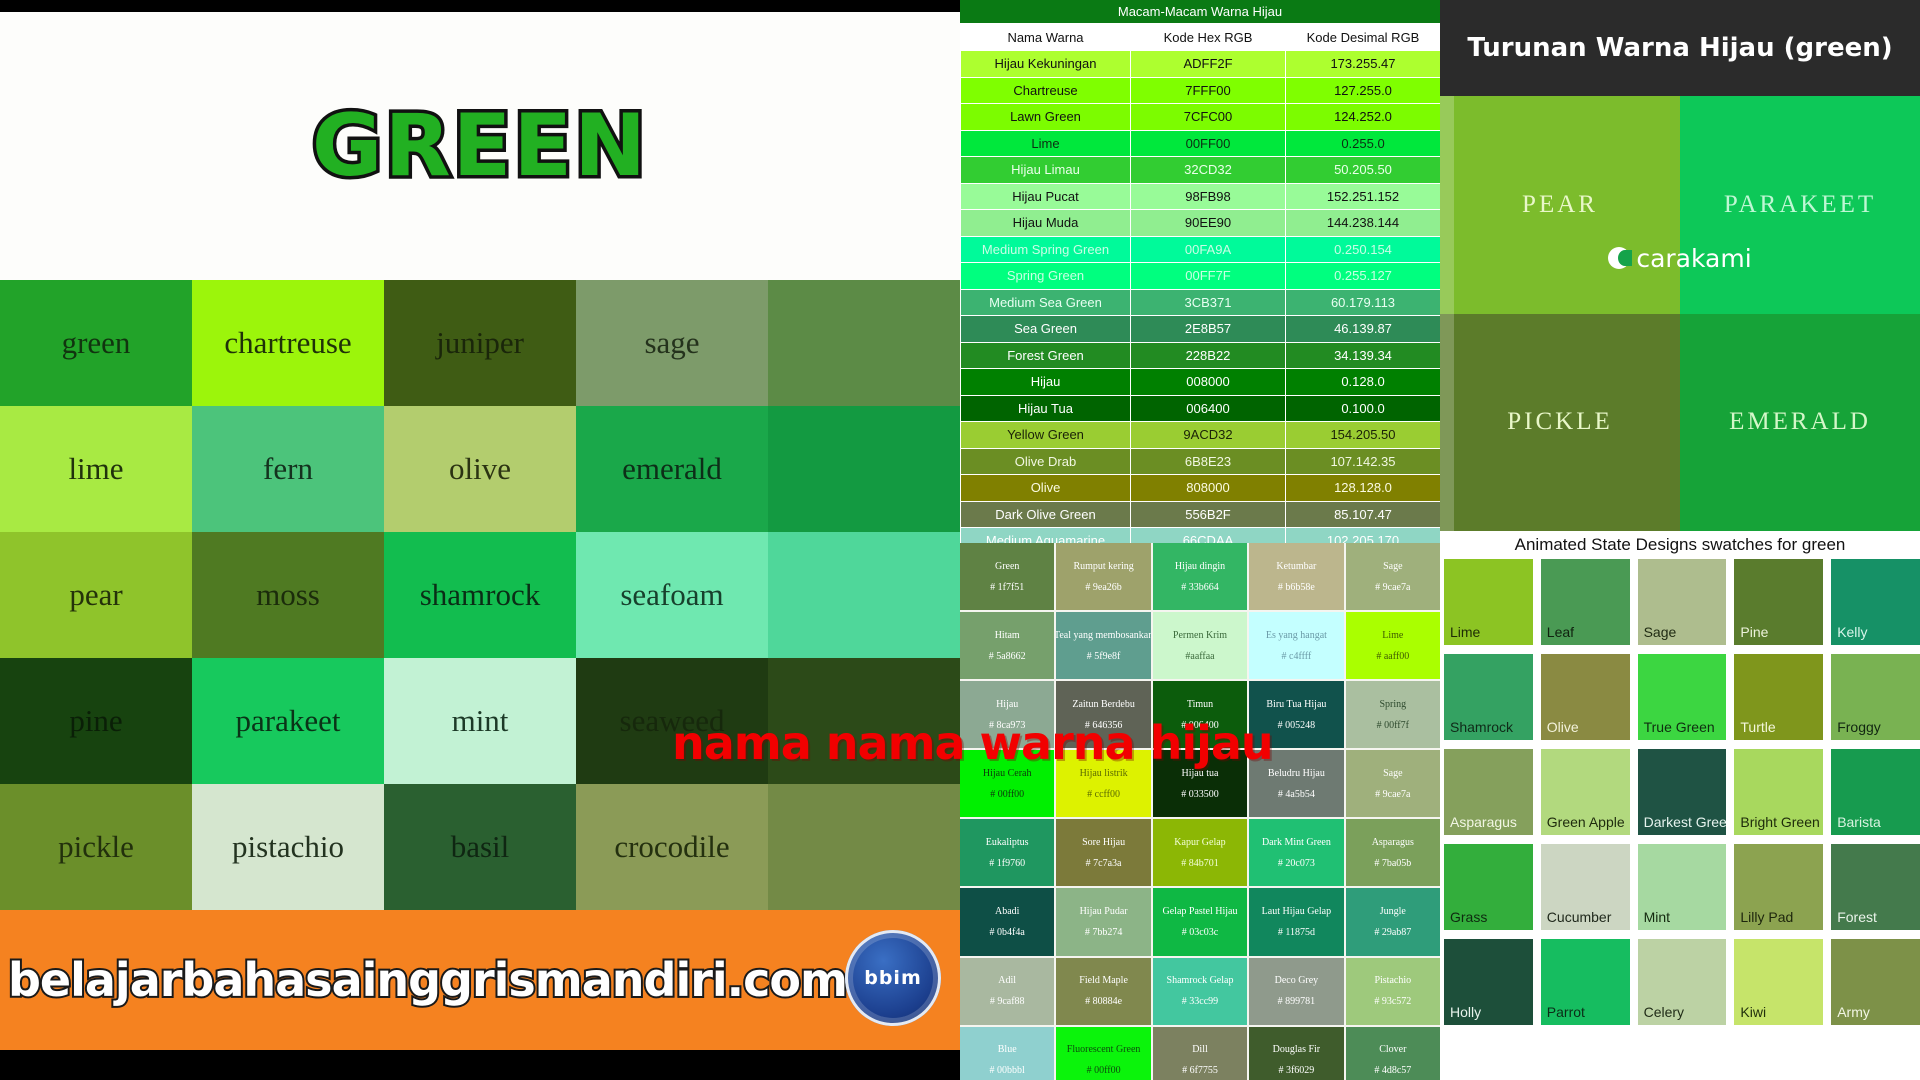  What do you see at coordinates (1007, 566) in the screenshot?
I see `swatch-name: Green` at bounding box center [1007, 566].